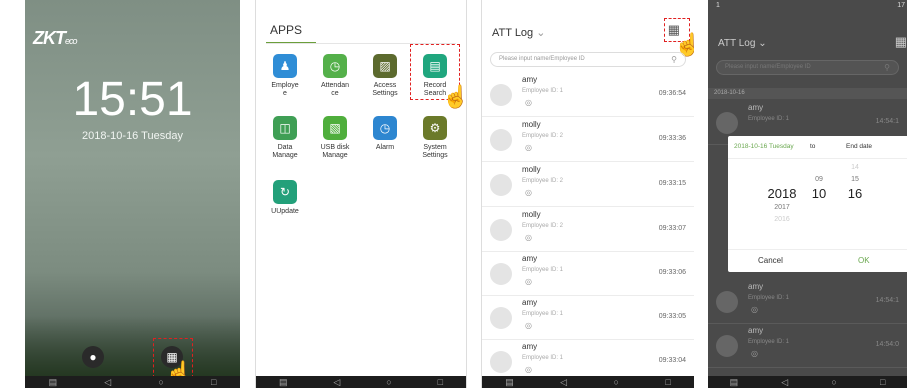  I want to click on app-system-settings: ⚙ System Settings, so click(435, 138).